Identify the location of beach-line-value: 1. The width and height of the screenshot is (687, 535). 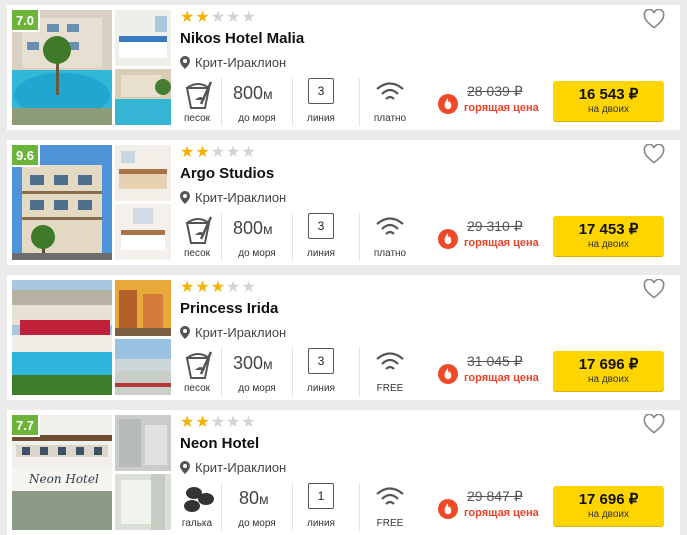
(321, 496).